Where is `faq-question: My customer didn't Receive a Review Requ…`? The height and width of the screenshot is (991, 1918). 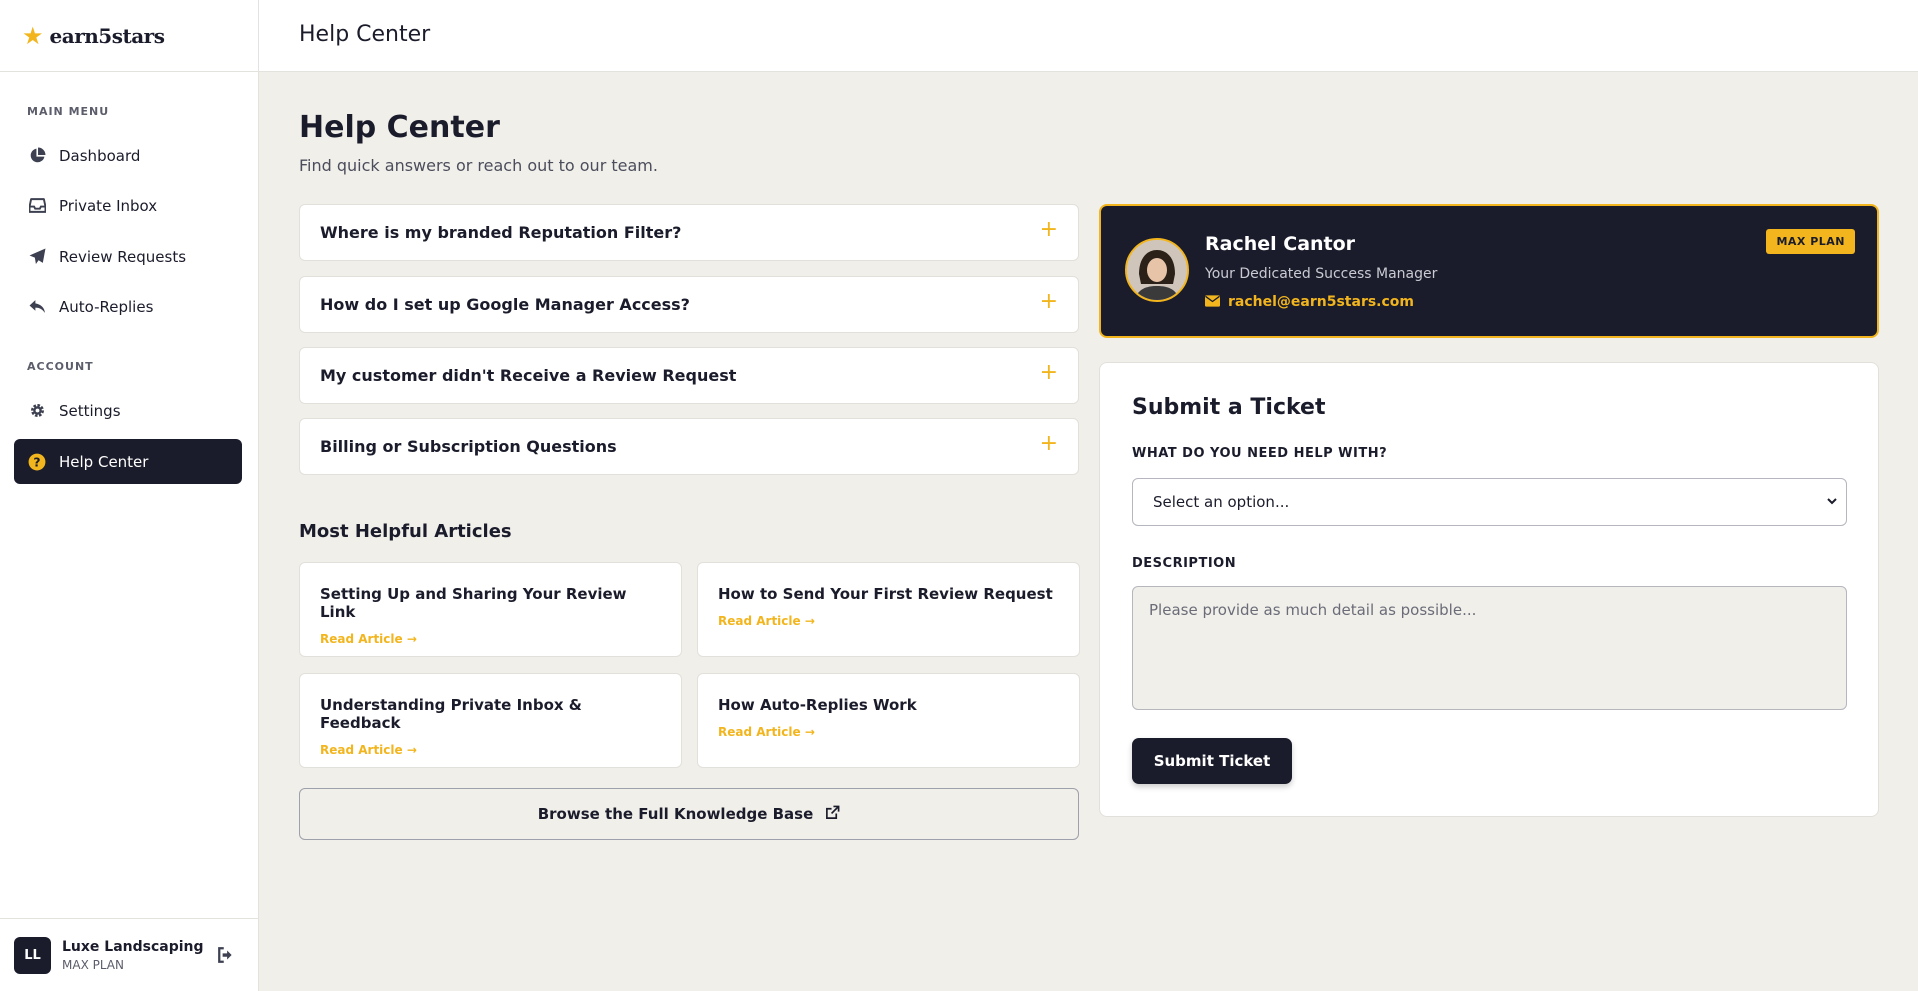 faq-question: My customer didn't Receive a Review Requ… is located at coordinates (528, 375).